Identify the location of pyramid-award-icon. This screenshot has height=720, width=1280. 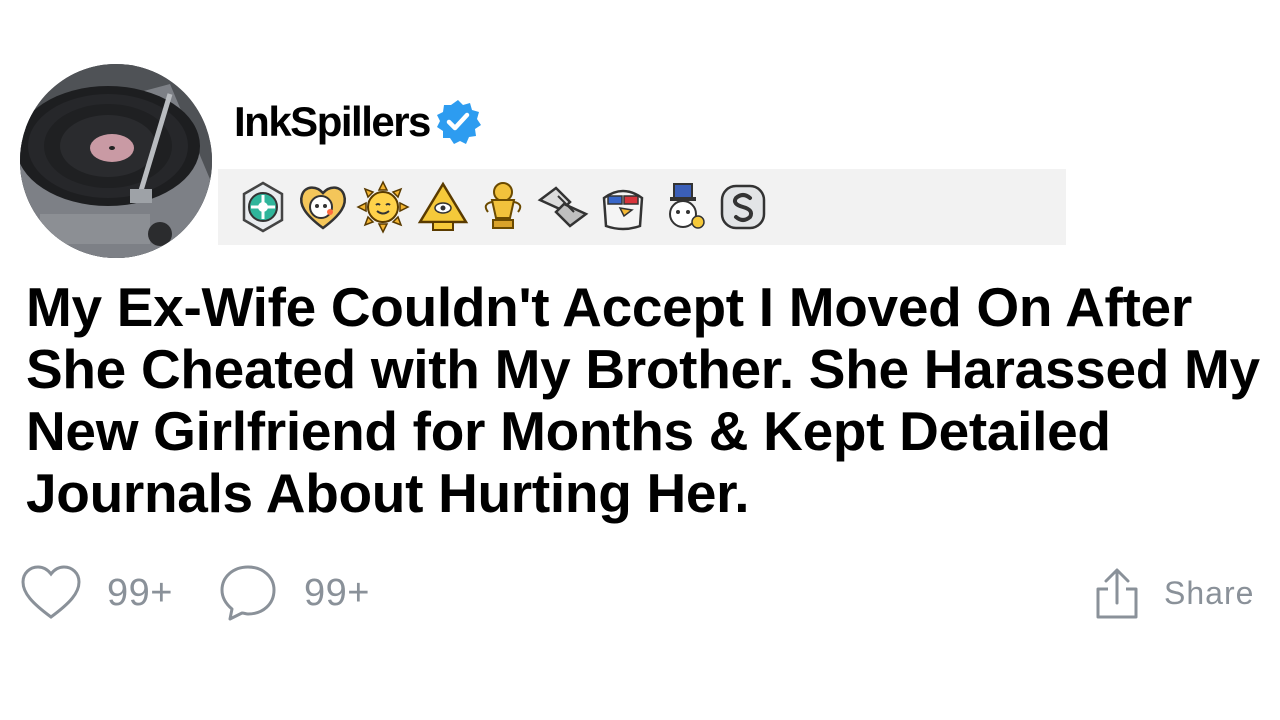
(443, 207).